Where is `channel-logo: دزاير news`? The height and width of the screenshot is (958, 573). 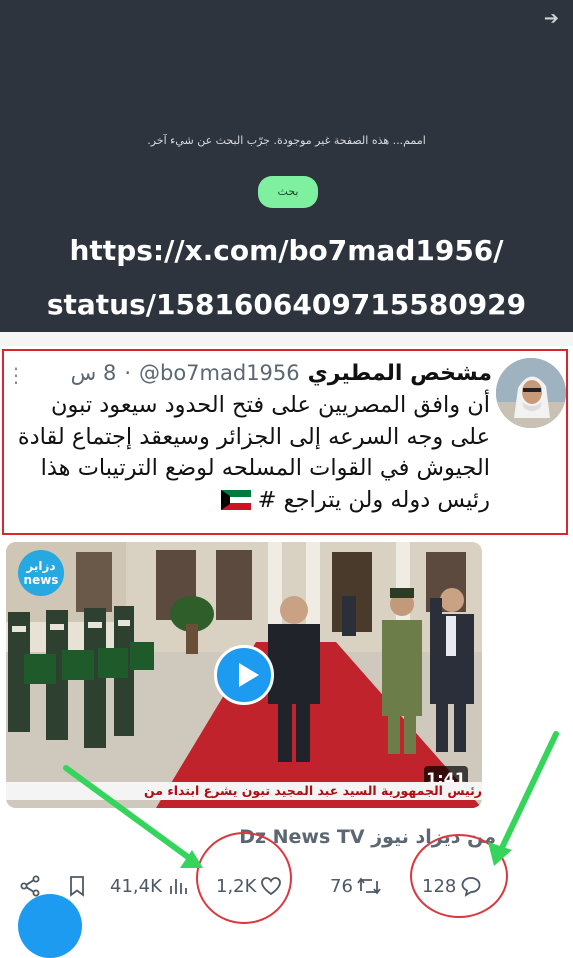 channel-logo: دزاير news is located at coordinates (41, 573).